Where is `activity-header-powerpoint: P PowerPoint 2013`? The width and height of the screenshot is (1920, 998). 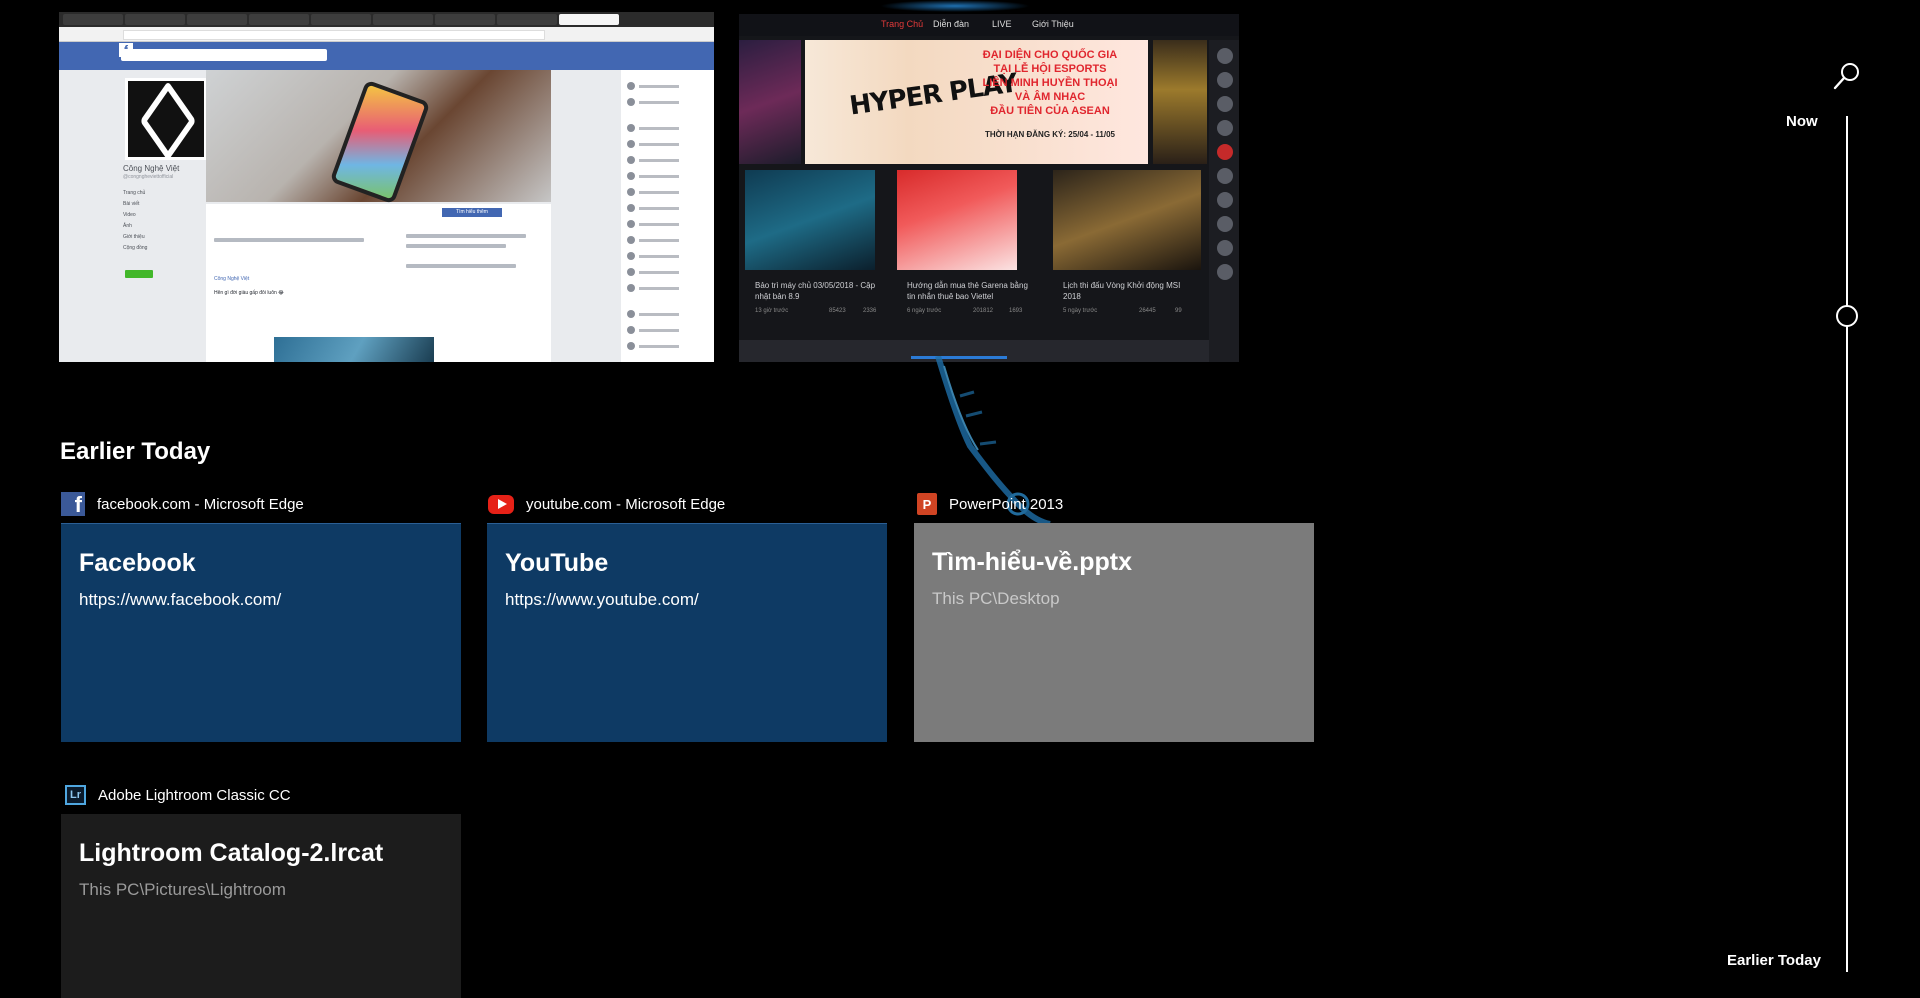 activity-header-powerpoint: P PowerPoint 2013 is located at coordinates (990, 504).